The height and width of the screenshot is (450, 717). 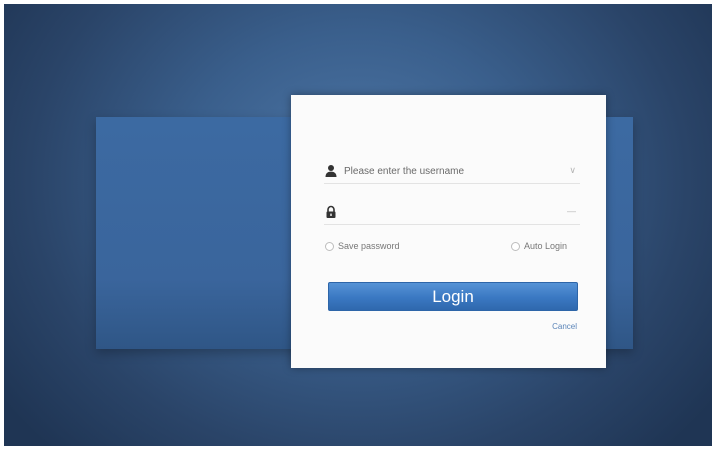 What do you see at coordinates (331, 212) in the screenshot?
I see `lock-icon` at bounding box center [331, 212].